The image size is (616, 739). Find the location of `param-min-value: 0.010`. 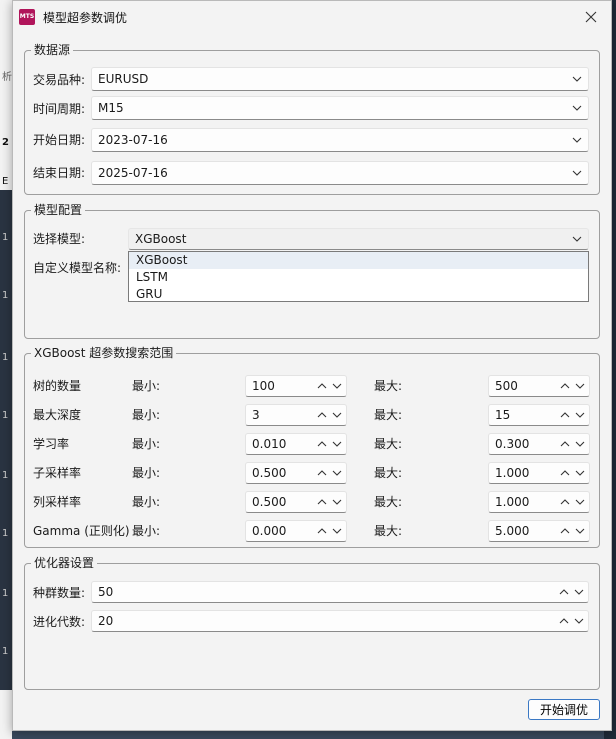

param-min-value: 0.010 is located at coordinates (269, 444).